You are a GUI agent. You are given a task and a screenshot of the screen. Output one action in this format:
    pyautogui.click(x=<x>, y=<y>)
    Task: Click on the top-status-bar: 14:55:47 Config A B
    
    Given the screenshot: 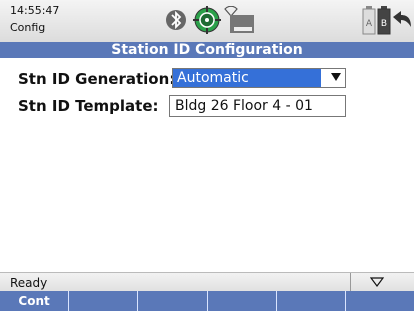 What is the action you would take?
    pyautogui.click(x=207, y=21)
    